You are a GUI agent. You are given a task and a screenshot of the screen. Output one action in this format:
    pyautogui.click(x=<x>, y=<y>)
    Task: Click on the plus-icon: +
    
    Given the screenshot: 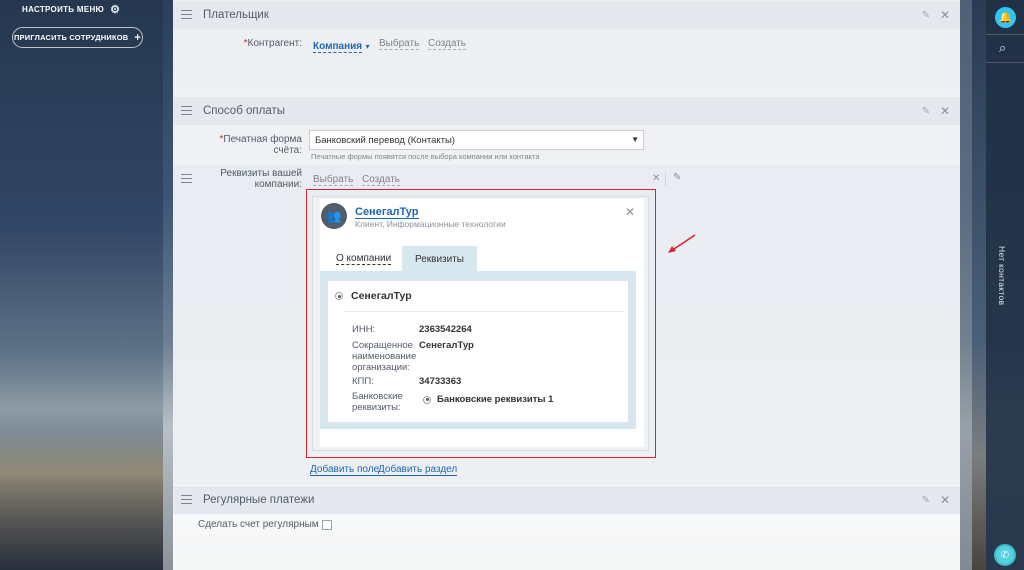 What is the action you would take?
    pyautogui.click(x=138, y=37)
    